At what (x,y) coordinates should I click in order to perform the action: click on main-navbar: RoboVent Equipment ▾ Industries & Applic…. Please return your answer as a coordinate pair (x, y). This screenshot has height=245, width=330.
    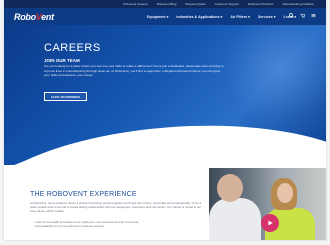
    Looking at the image, I should click on (165, 16).